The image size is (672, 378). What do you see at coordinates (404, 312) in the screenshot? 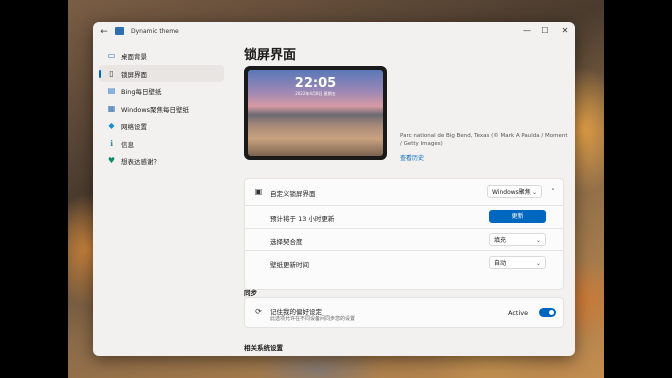
I see `sync-card: ⟳ 记住我的偏好设定 此选项允许在不同设备间同步您的设置 Active` at bounding box center [404, 312].